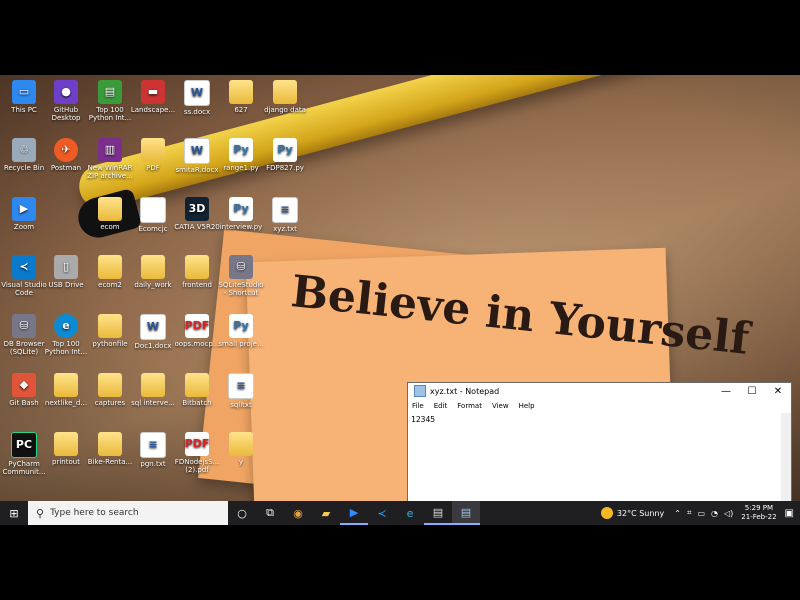 The width and height of the screenshot is (800, 600). What do you see at coordinates (110, 331) in the screenshot?
I see `desktop-icon-pythonfile: pythonfile` at bounding box center [110, 331].